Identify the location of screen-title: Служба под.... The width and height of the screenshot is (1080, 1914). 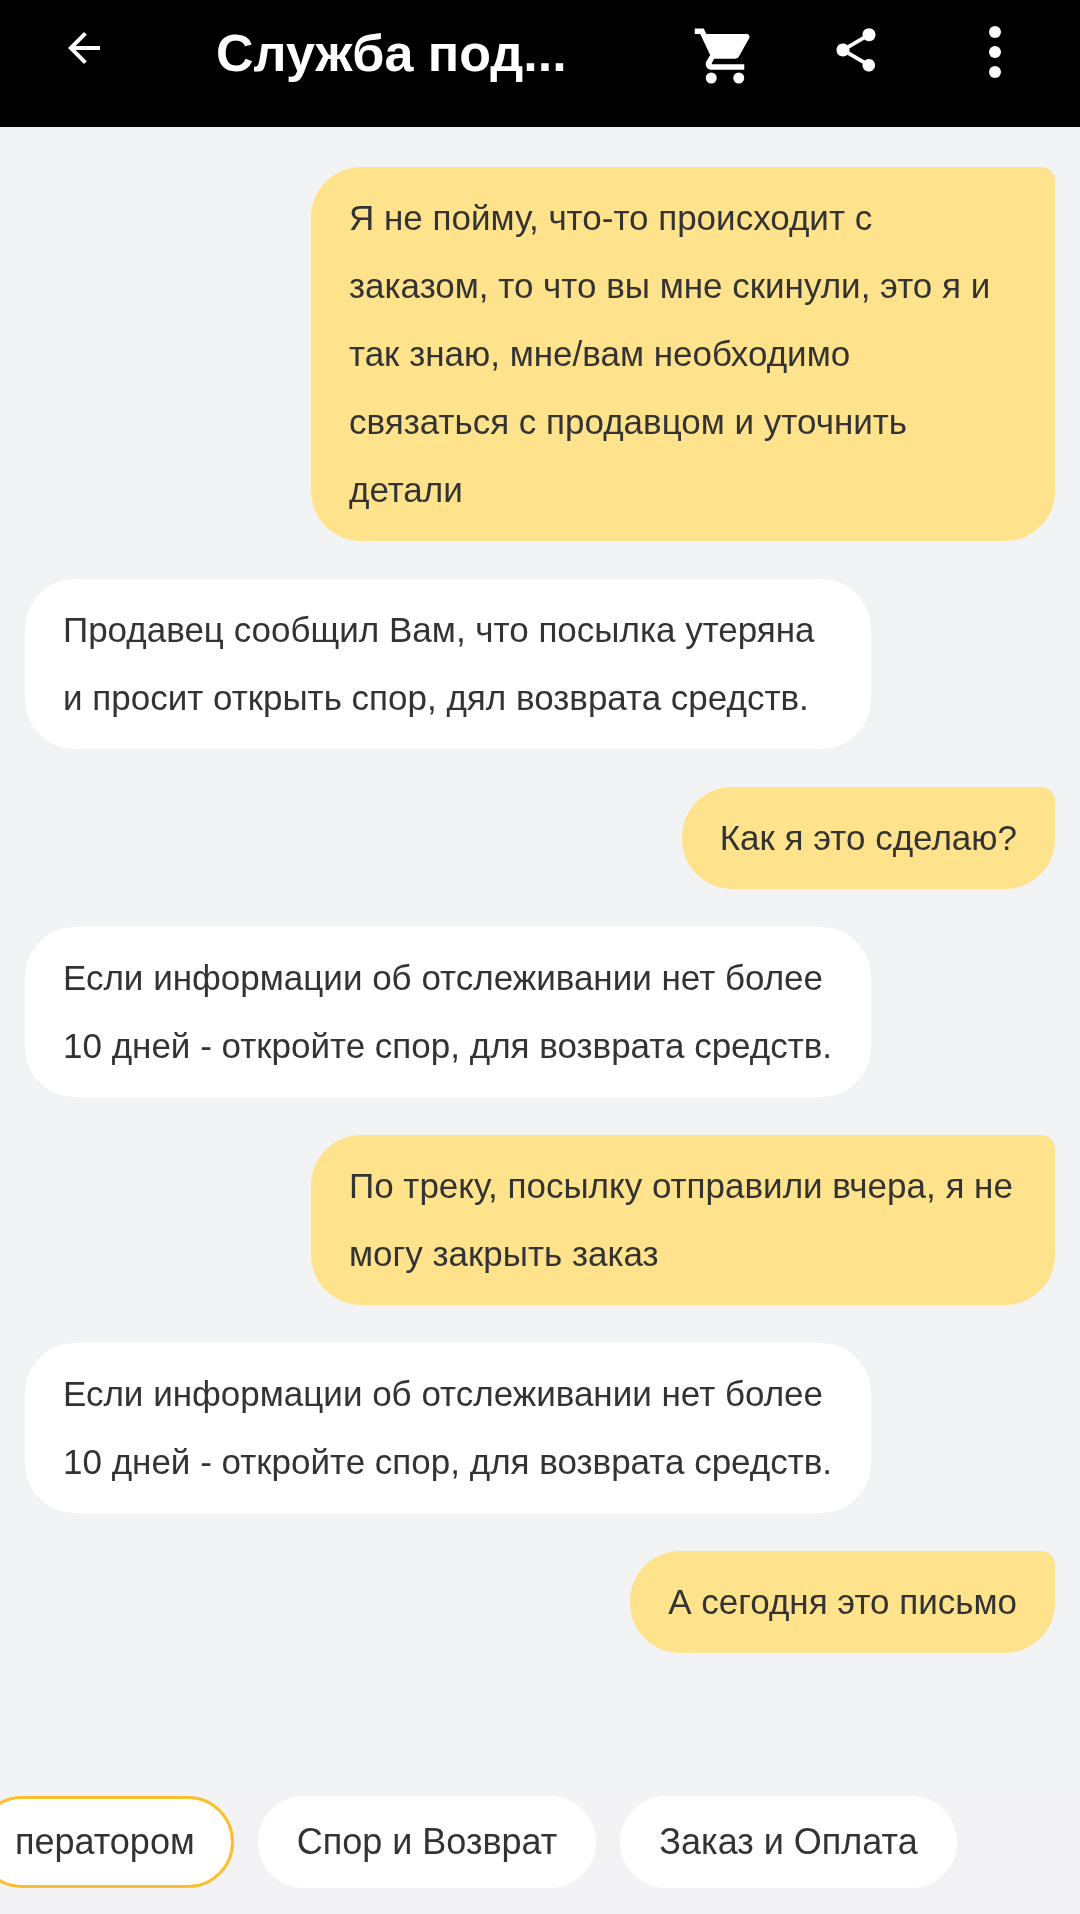
(392, 53).